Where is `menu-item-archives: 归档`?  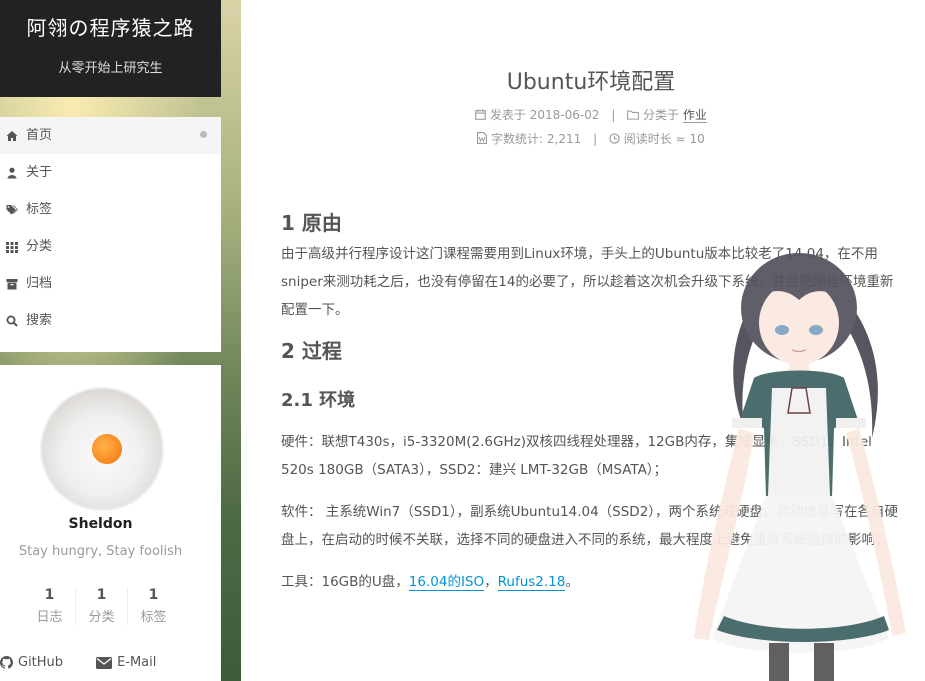 menu-item-archives: 归档 is located at coordinates (110, 283).